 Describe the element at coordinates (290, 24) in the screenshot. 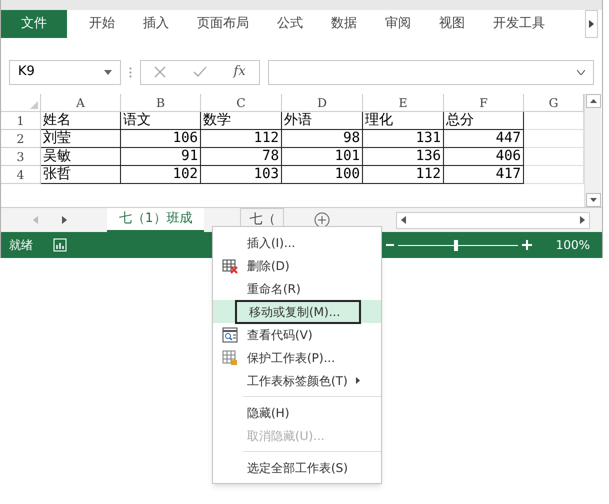

I see `ribbon-tab: 公式` at that location.